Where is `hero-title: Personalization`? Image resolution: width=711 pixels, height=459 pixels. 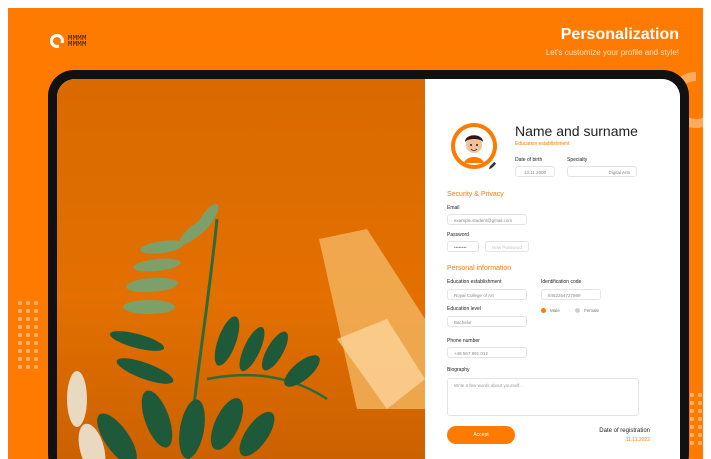 hero-title: Personalization is located at coordinates (619, 34).